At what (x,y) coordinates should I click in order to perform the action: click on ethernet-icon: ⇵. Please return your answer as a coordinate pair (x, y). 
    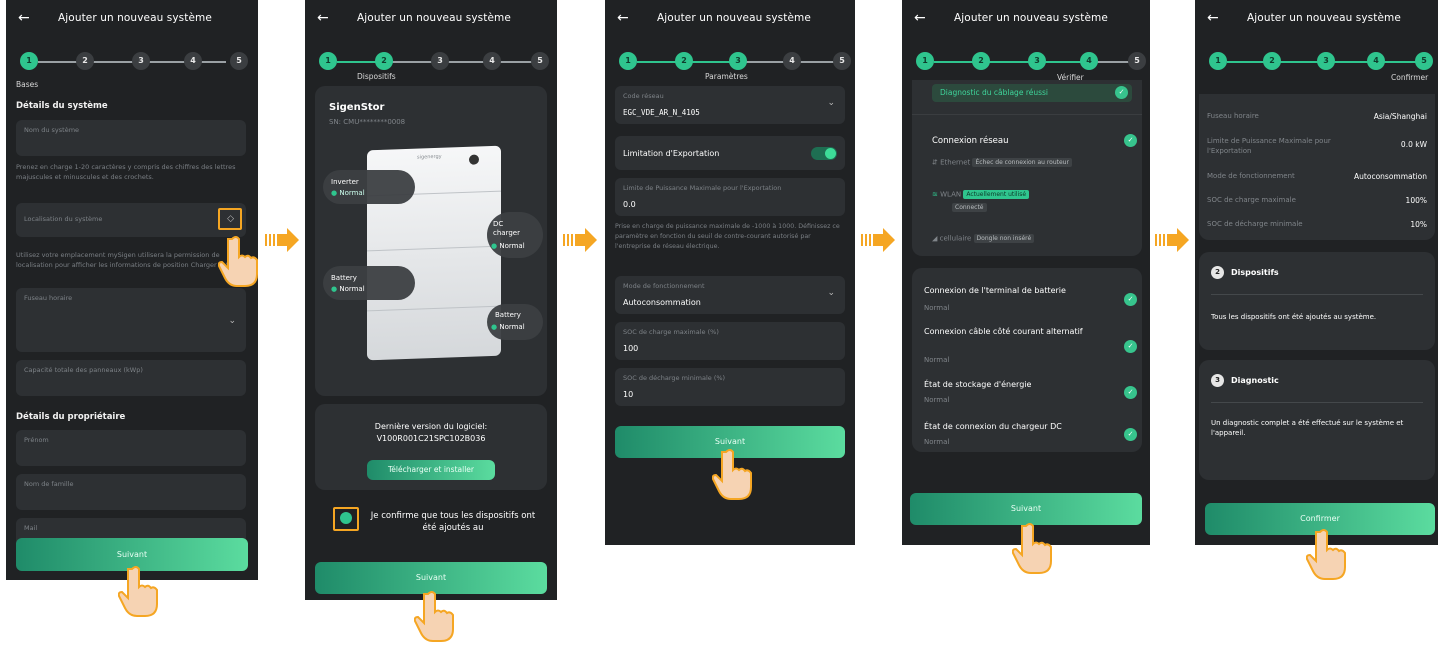
    Looking at the image, I should click on (936, 162).